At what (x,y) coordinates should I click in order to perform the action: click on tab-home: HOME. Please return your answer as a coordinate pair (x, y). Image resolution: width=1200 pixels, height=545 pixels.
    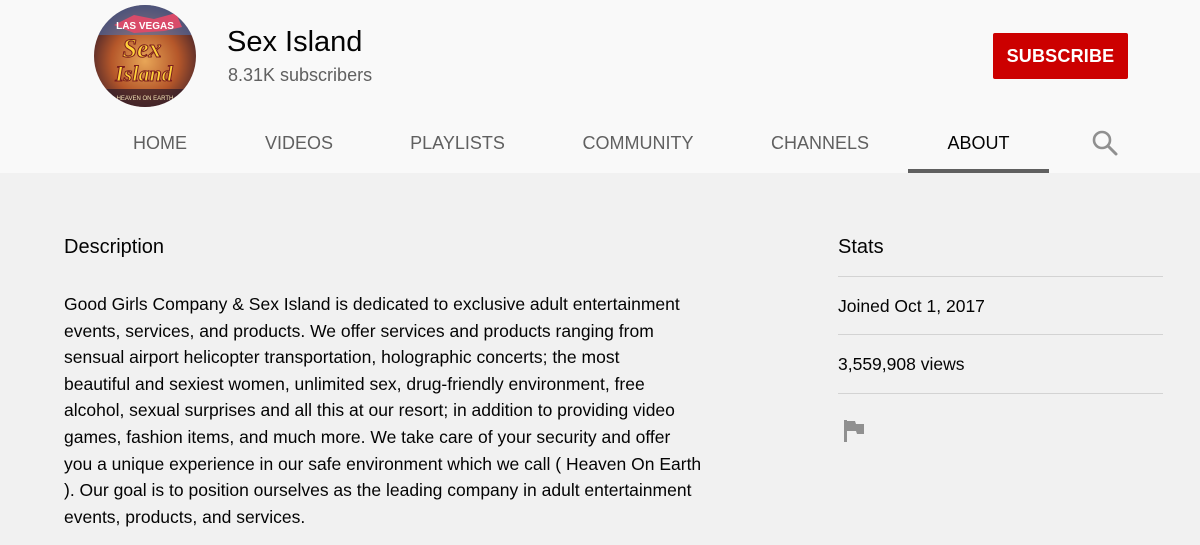
    Looking at the image, I should click on (160, 146).